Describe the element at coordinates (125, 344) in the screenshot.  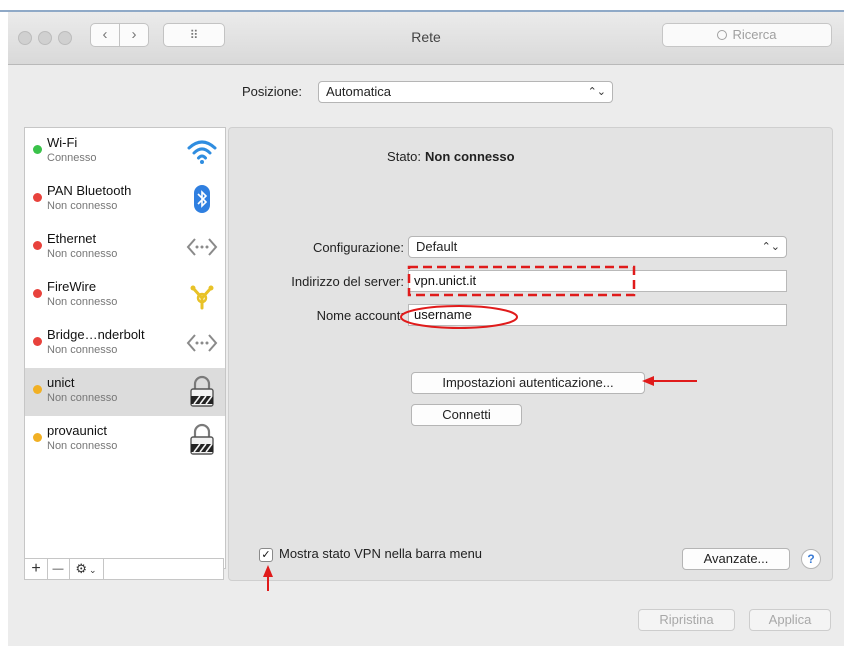
I see `service-item-thunderbolt-bridge: Bridge…nderbolt Non connesso` at that location.